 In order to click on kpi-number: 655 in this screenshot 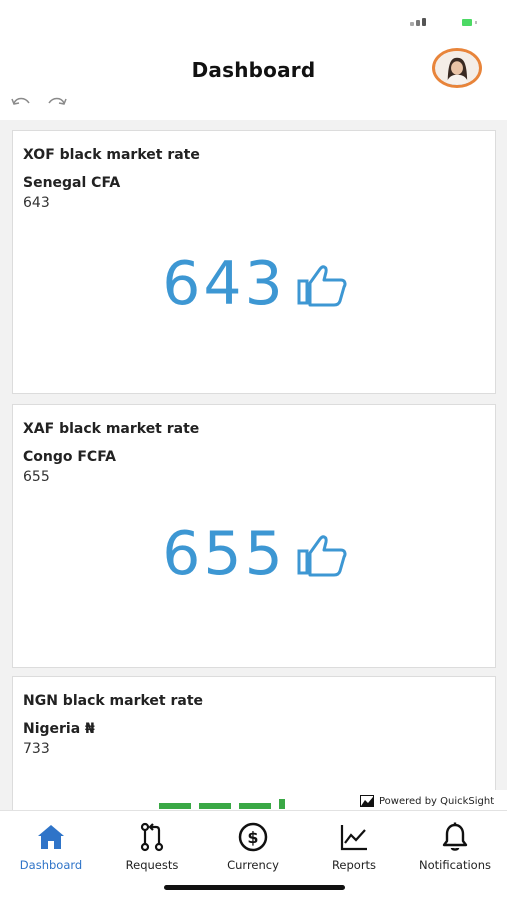, I will do `click(224, 554)`.